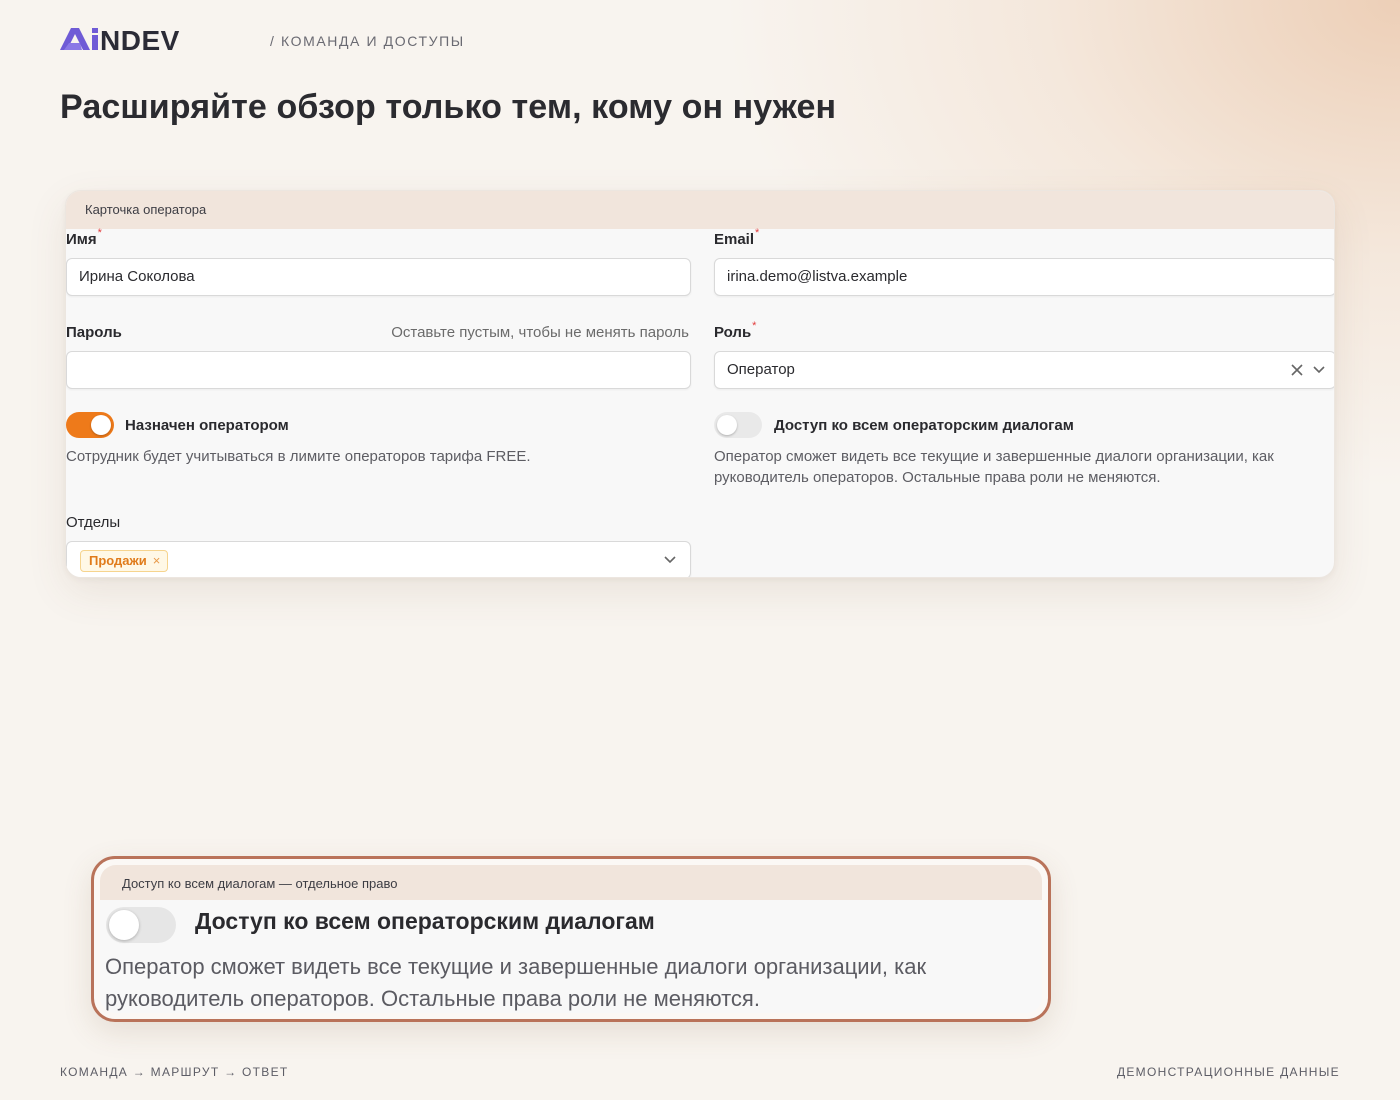 This screenshot has width=1400, height=1100. I want to click on name-field-label: Имя*, so click(84, 238).